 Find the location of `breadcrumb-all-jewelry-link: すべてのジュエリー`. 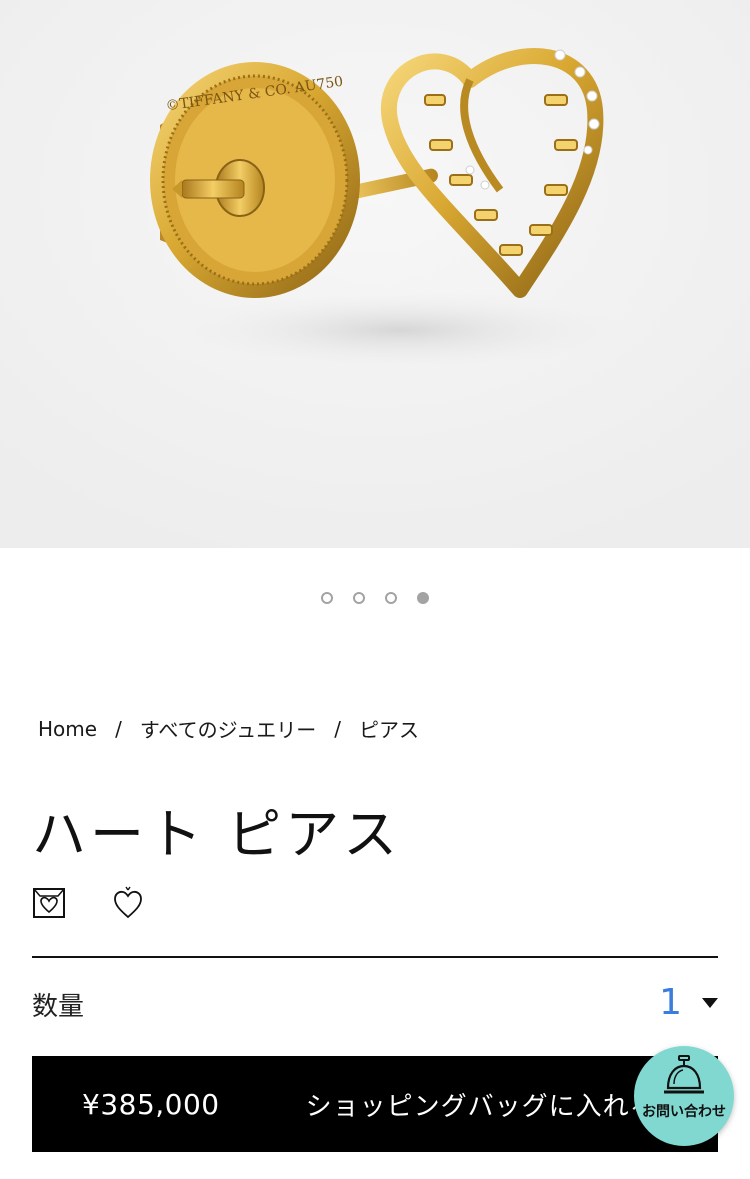

breadcrumb-all-jewelry-link: すべてのジュエリー is located at coordinates (228, 728).